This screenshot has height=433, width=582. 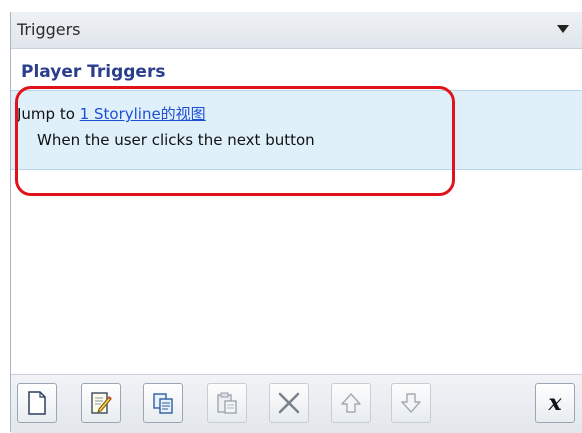 I want to click on edit-trigger-button, so click(x=101, y=403).